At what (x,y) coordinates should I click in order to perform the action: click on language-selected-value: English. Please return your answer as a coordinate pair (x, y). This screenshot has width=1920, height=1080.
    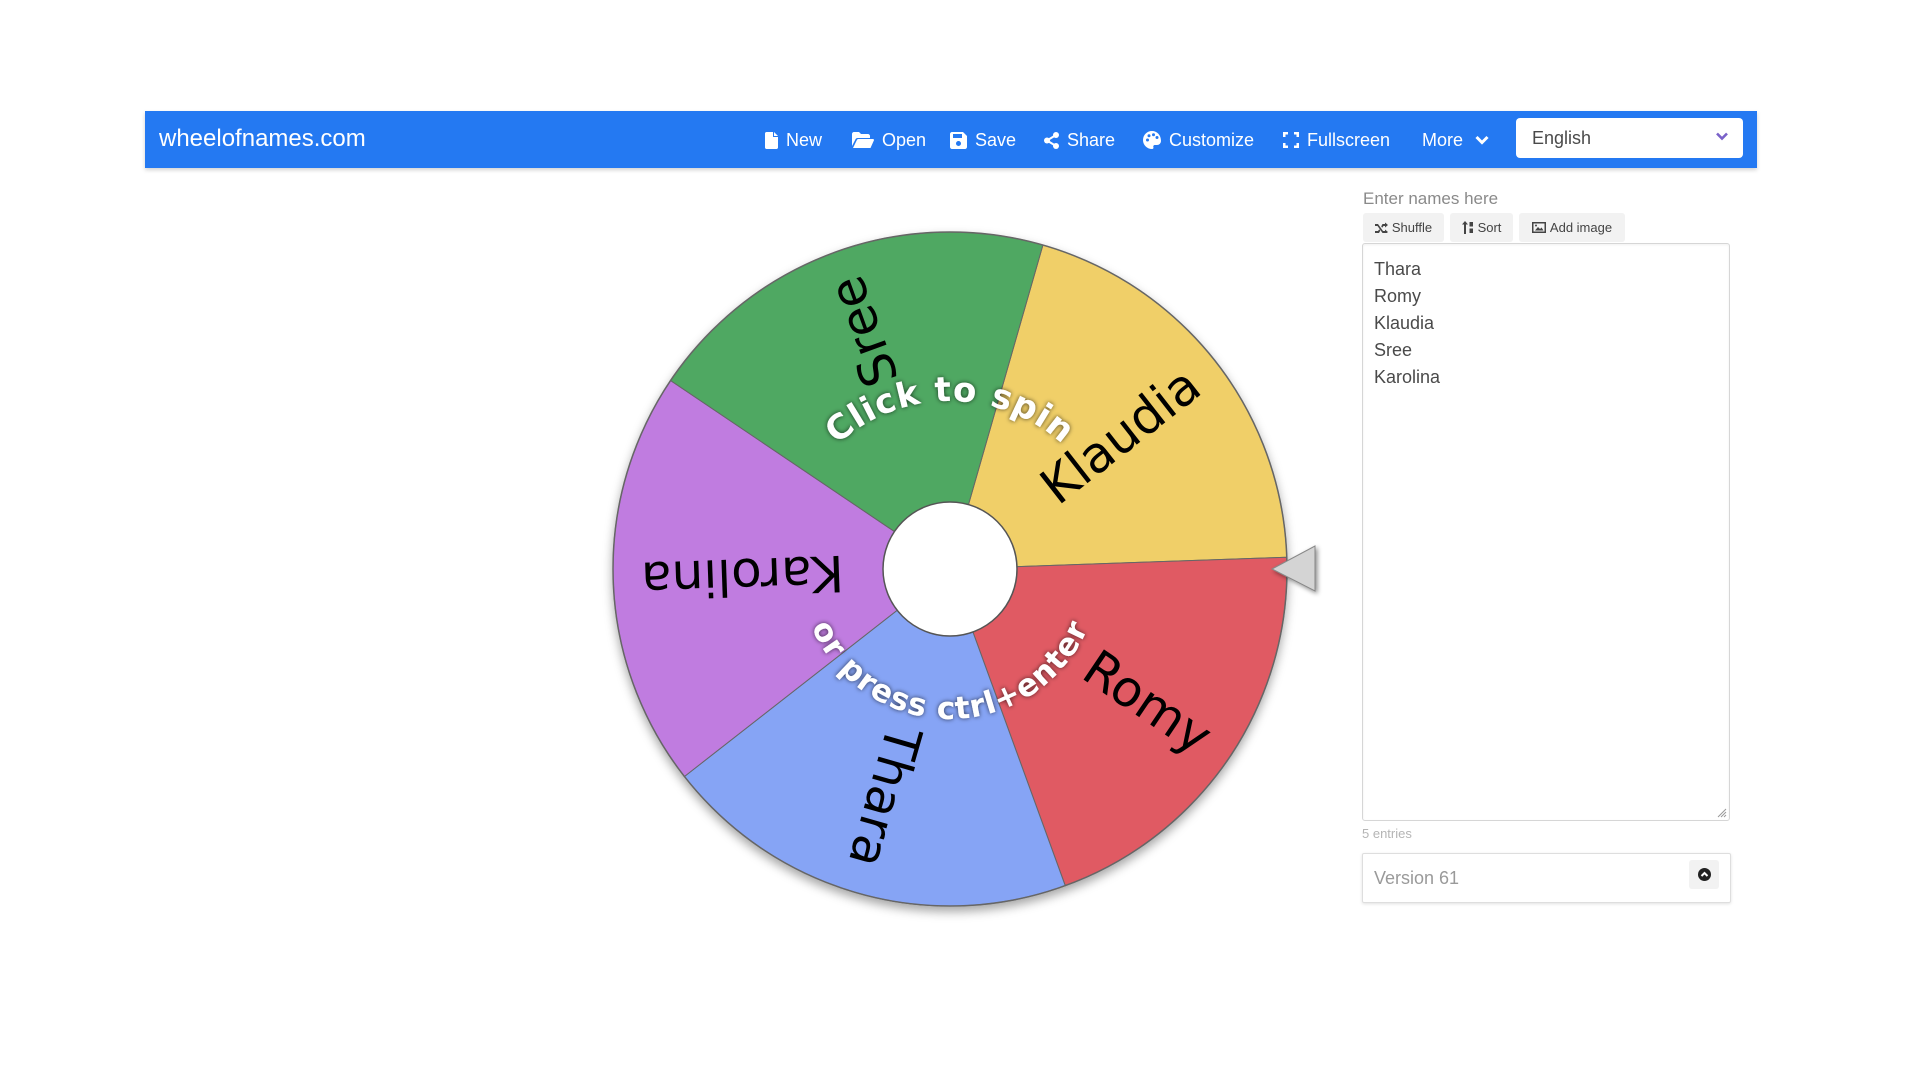
    Looking at the image, I should click on (1562, 137).